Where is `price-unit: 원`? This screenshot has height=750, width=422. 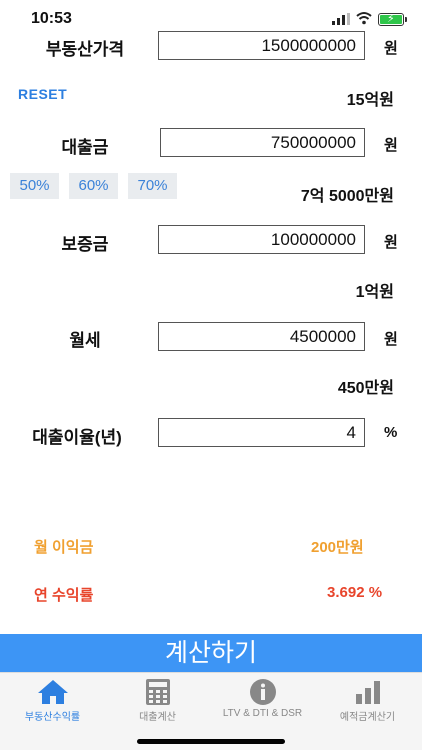
price-unit: 원 is located at coordinates (391, 48).